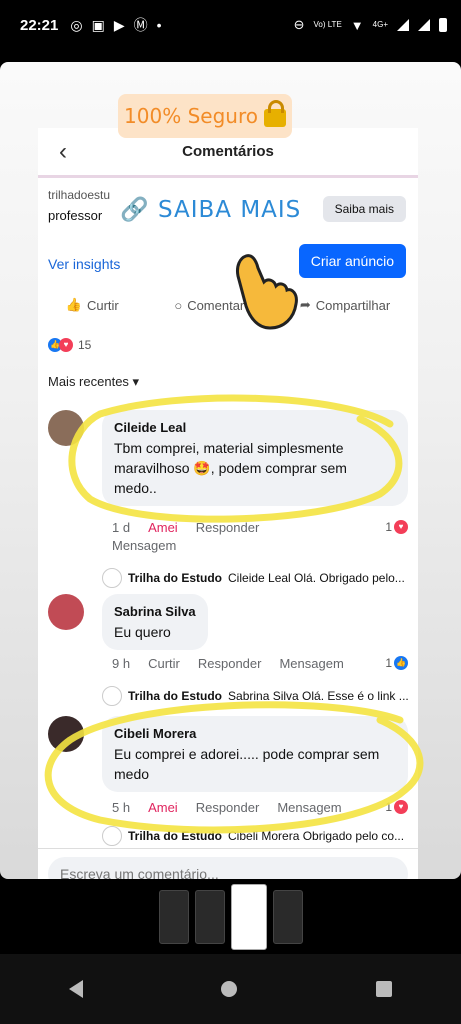  Describe the element at coordinates (299, 24) in the screenshot. I see `dnd-icon: ⊖` at that location.